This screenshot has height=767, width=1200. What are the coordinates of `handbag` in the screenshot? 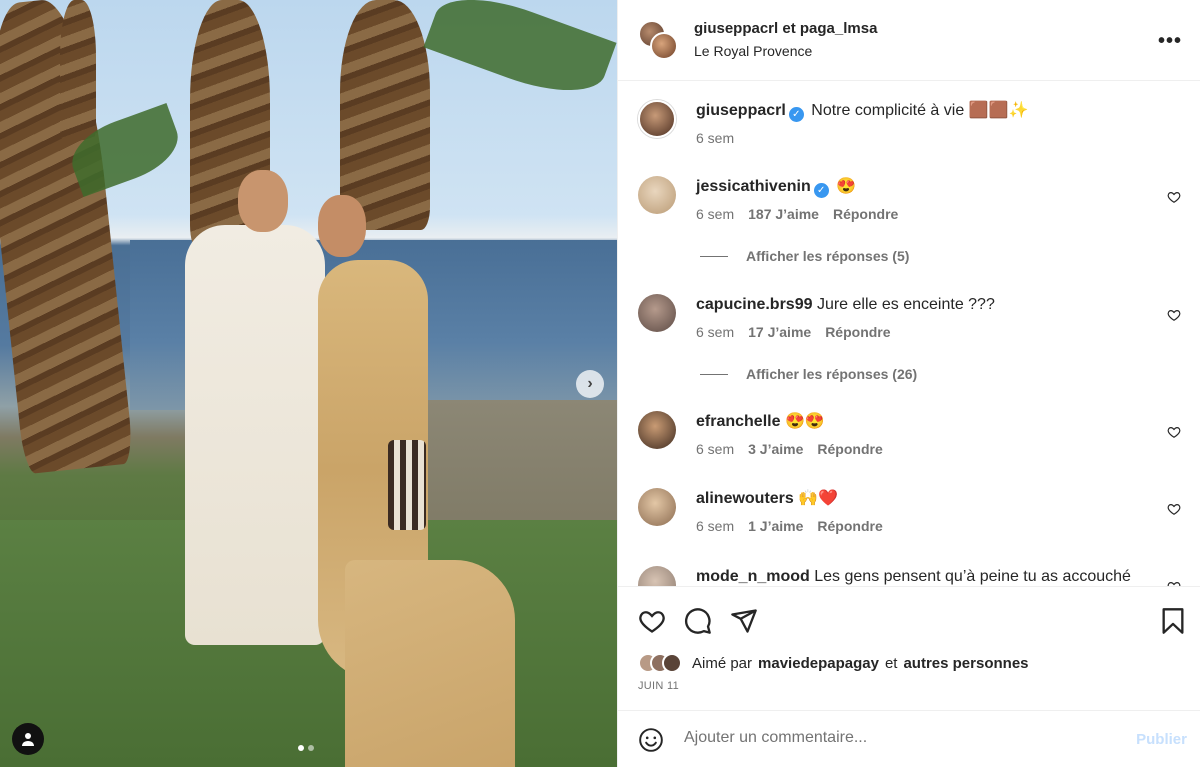 It's located at (407, 485).